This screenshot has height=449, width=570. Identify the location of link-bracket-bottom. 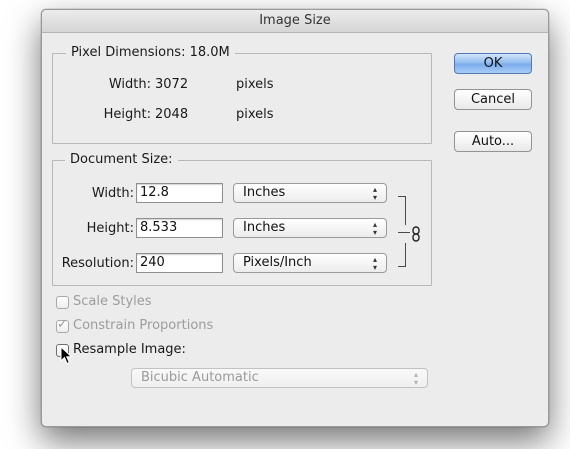
(402, 266).